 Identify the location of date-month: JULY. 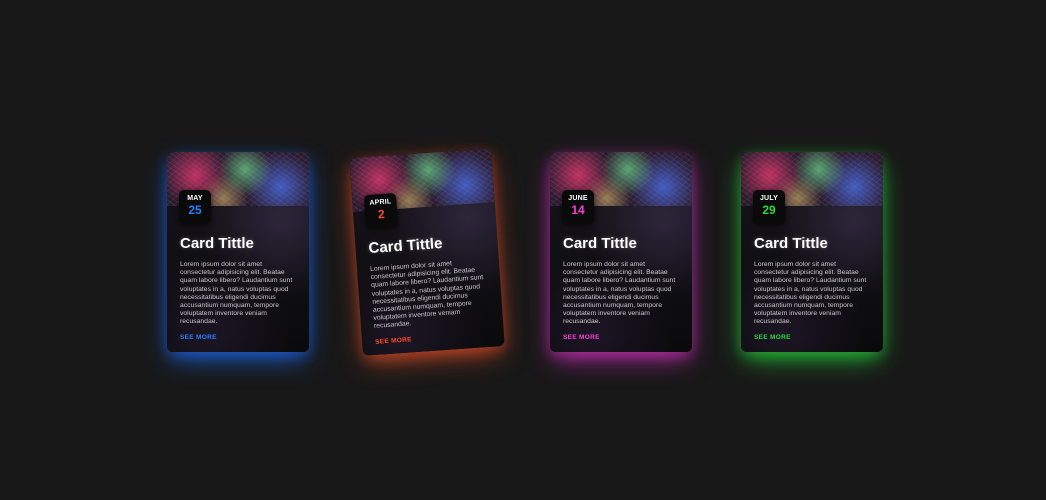
(769, 198).